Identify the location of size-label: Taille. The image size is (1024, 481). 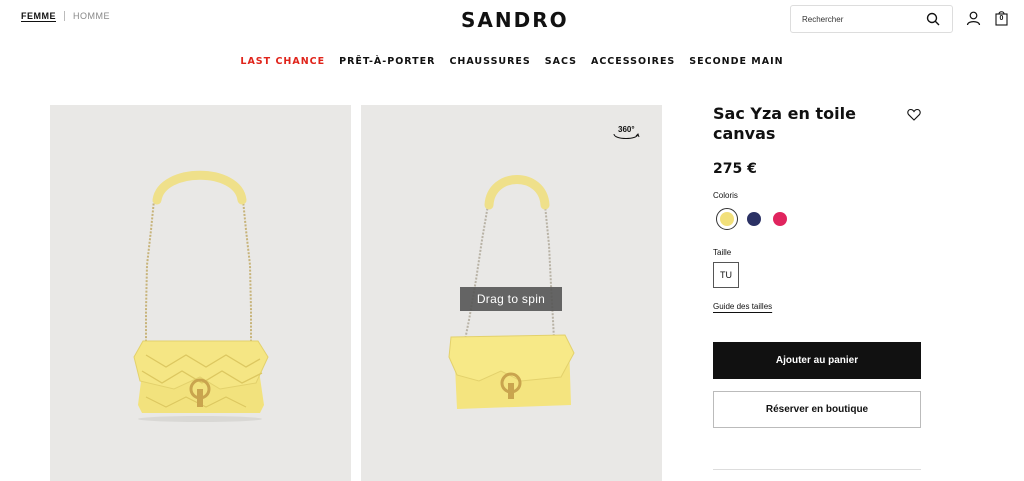
(722, 252).